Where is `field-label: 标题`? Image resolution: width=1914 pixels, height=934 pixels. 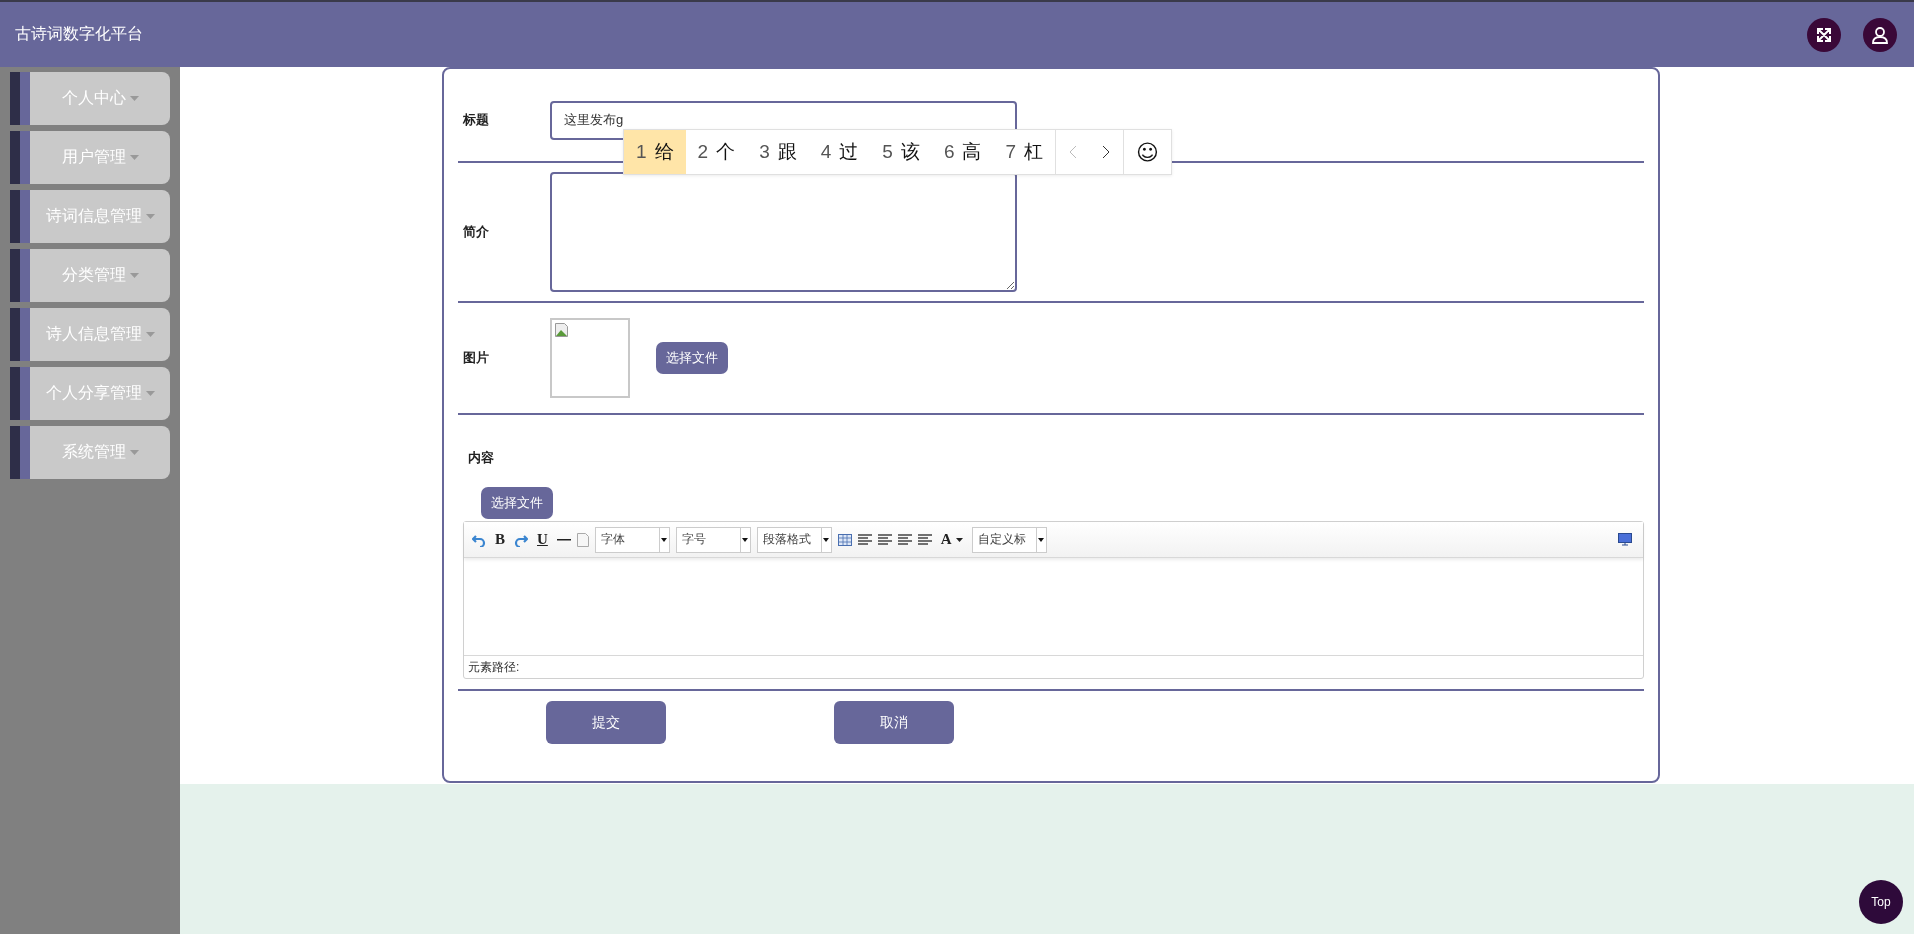
field-label: 标题 is located at coordinates (476, 120).